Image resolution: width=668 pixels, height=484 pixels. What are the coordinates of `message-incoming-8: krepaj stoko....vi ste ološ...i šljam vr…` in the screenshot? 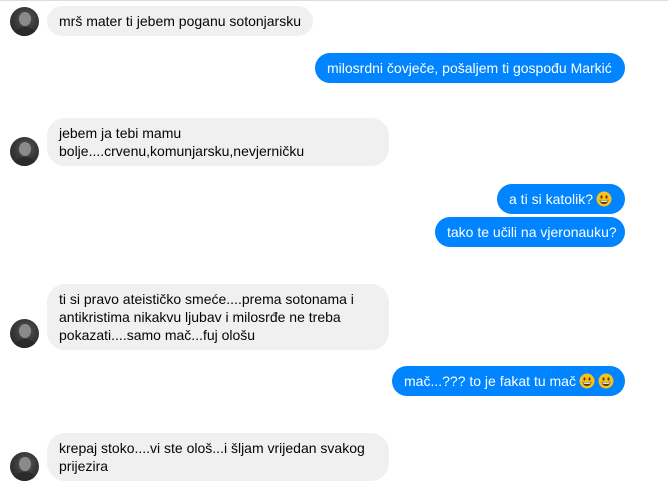 It's located at (218, 457).